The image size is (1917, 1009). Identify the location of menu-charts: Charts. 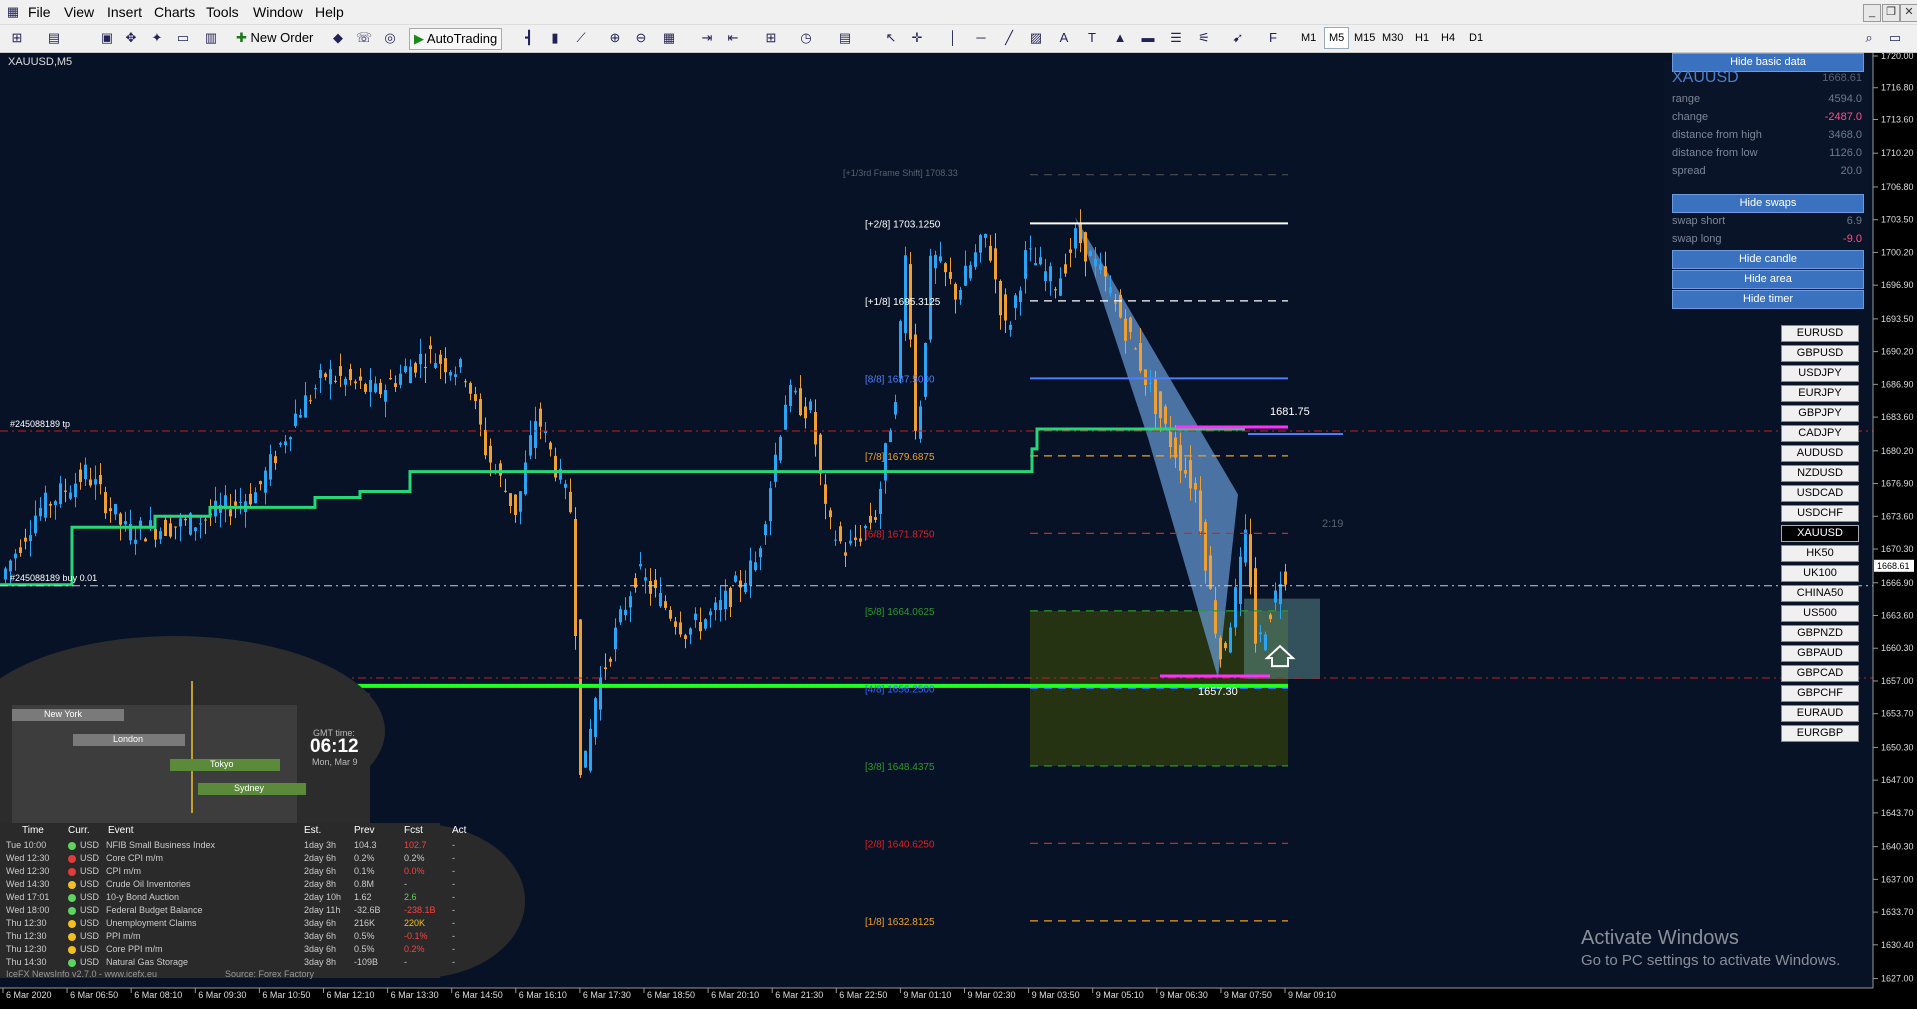
(174, 12).